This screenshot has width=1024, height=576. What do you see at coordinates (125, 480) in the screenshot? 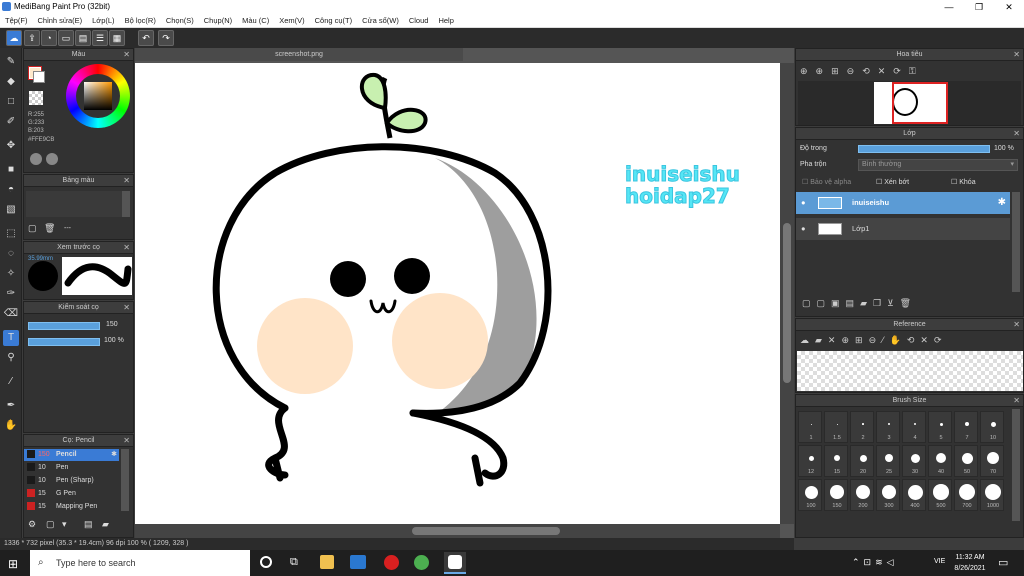
I see `brush-list-scrollbar` at bounding box center [125, 480].